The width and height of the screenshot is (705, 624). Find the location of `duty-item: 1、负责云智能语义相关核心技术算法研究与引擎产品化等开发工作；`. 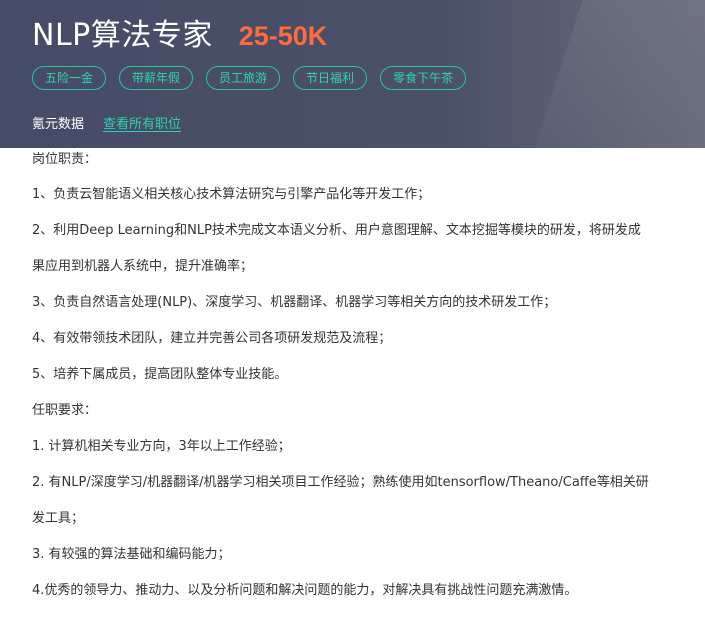

duty-item: 1、负责云智能语义相关核心技术算法研究与引擎产品化等开发工作； is located at coordinates (231, 194).